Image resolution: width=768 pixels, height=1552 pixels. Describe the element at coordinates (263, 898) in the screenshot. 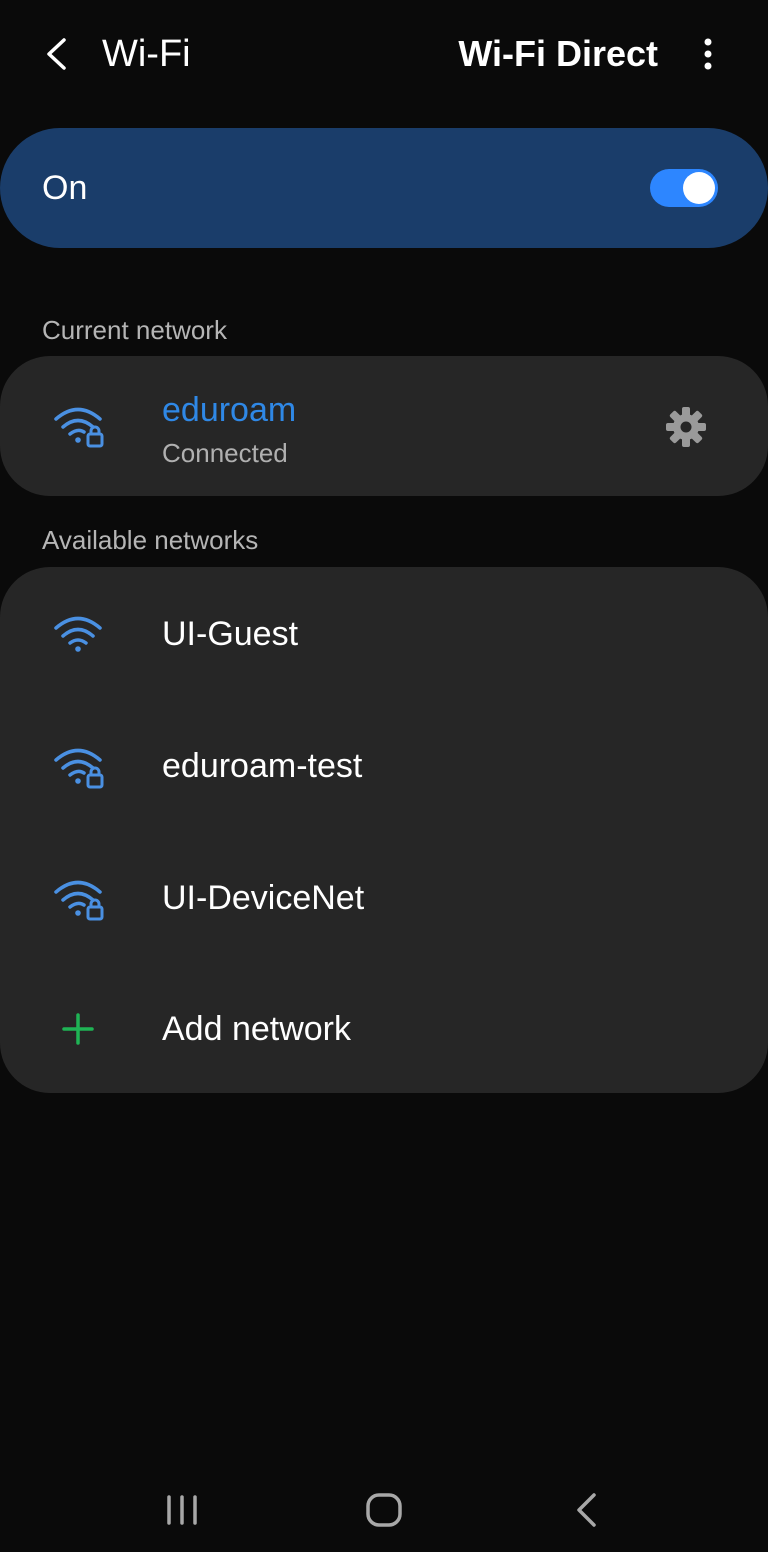

I see `network-name: UI-DeviceNet` at that location.